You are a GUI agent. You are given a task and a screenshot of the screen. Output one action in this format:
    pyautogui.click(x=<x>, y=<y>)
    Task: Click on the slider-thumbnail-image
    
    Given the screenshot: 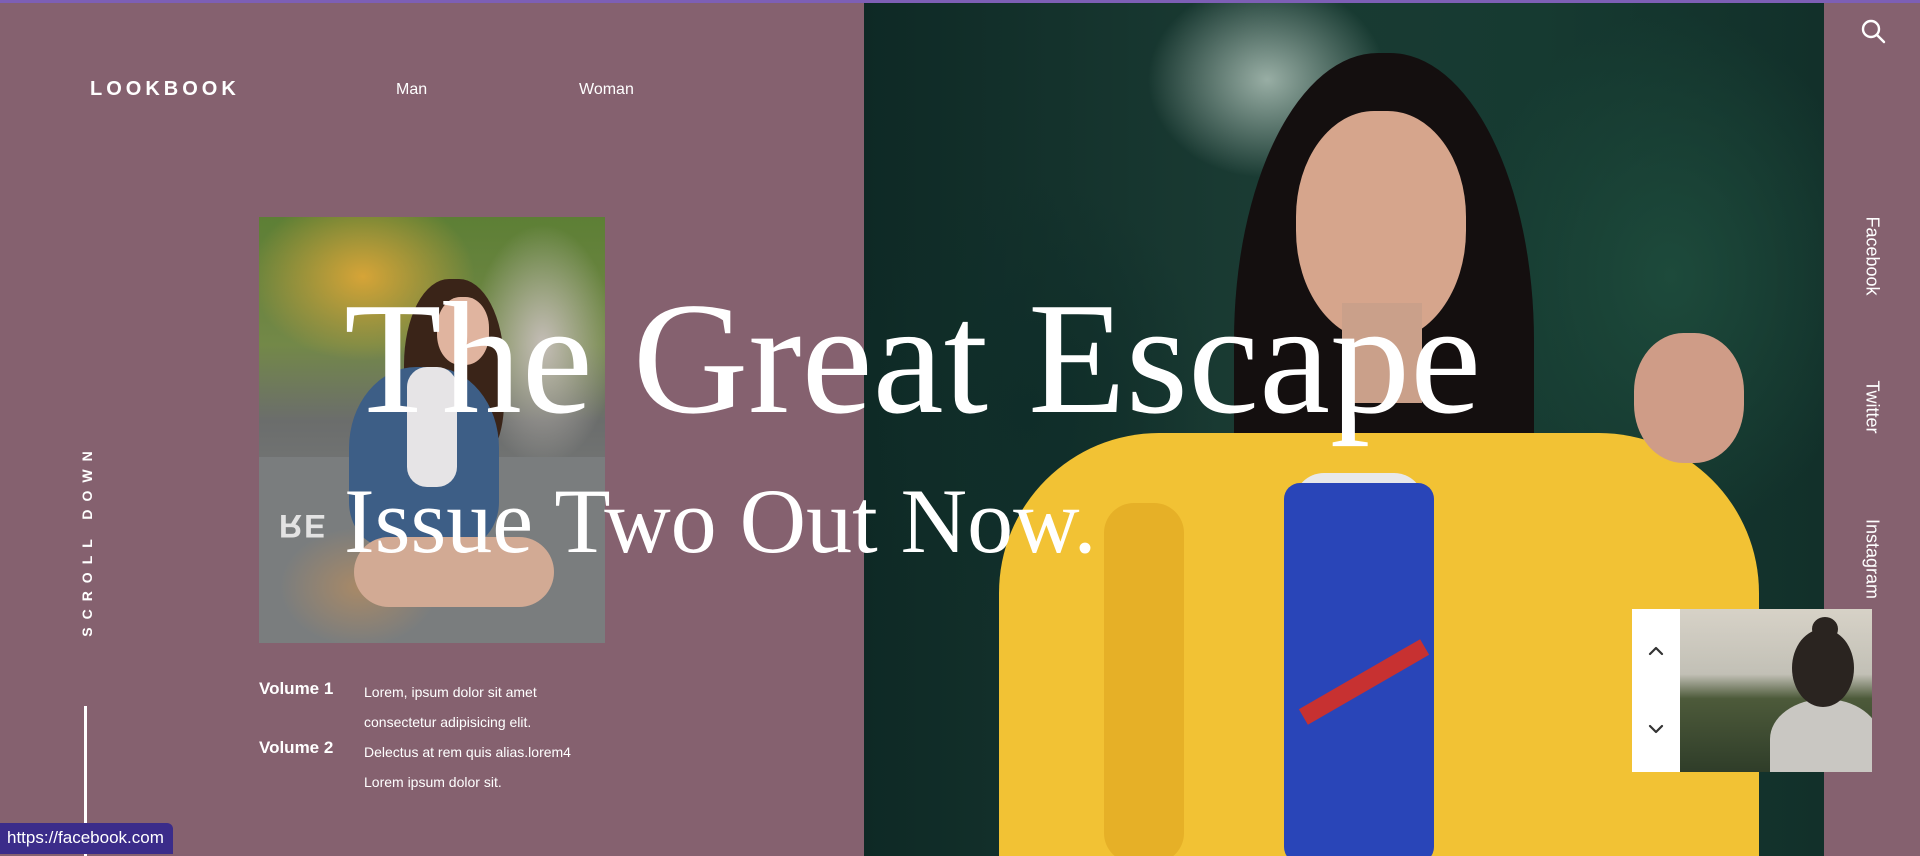 What is the action you would take?
    pyautogui.click(x=1776, y=690)
    